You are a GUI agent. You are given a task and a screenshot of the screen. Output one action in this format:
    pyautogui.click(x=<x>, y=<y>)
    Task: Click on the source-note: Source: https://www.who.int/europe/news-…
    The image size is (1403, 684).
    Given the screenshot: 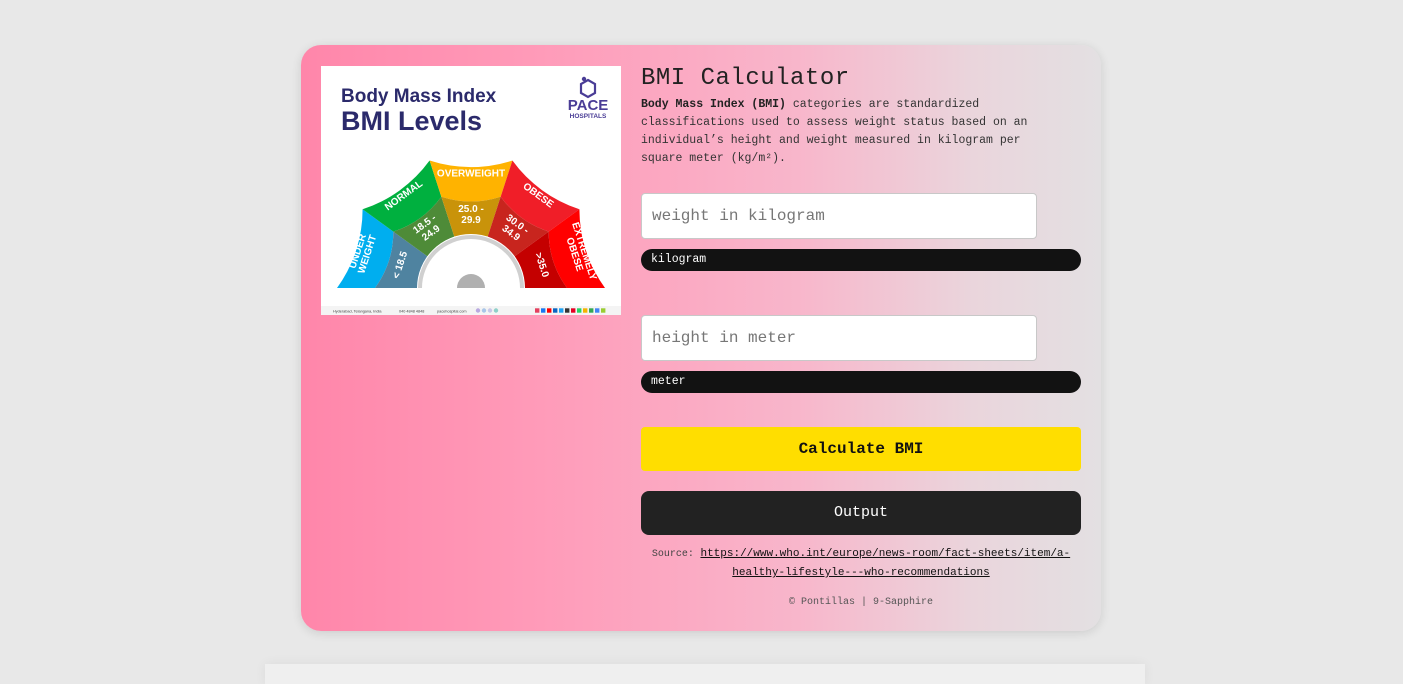 What is the action you would take?
    pyautogui.click(x=861, y=563)
    